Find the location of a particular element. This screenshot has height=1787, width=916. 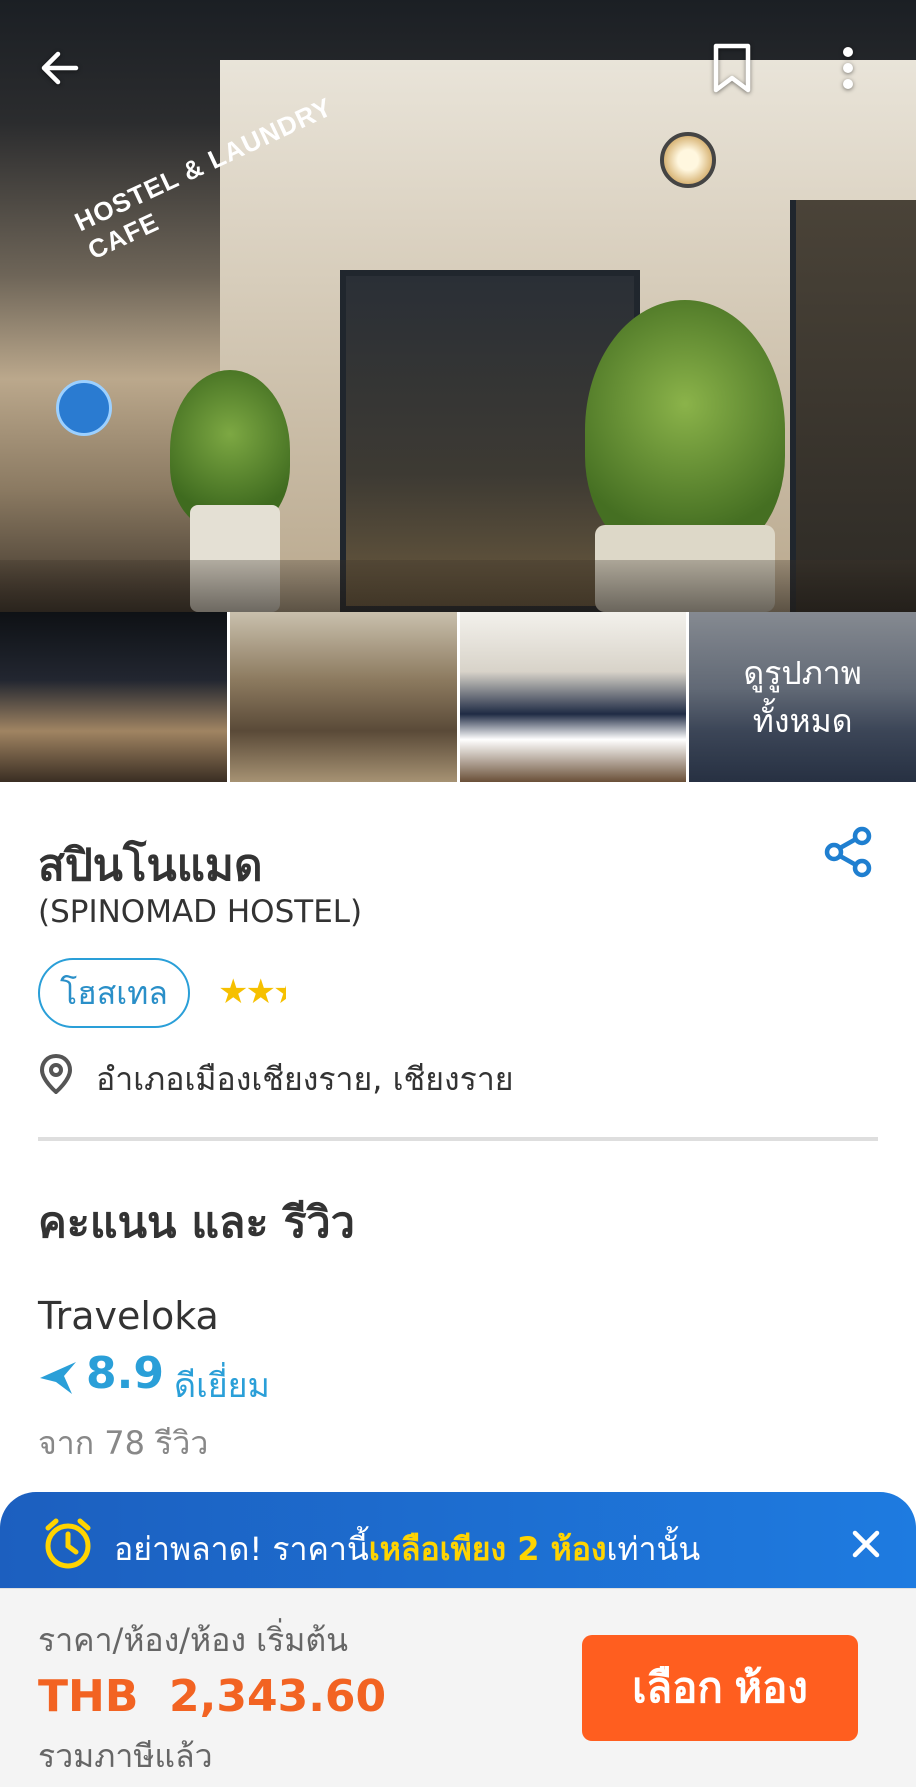

thumbnail-bedroom is located at coordinates (573, 697).